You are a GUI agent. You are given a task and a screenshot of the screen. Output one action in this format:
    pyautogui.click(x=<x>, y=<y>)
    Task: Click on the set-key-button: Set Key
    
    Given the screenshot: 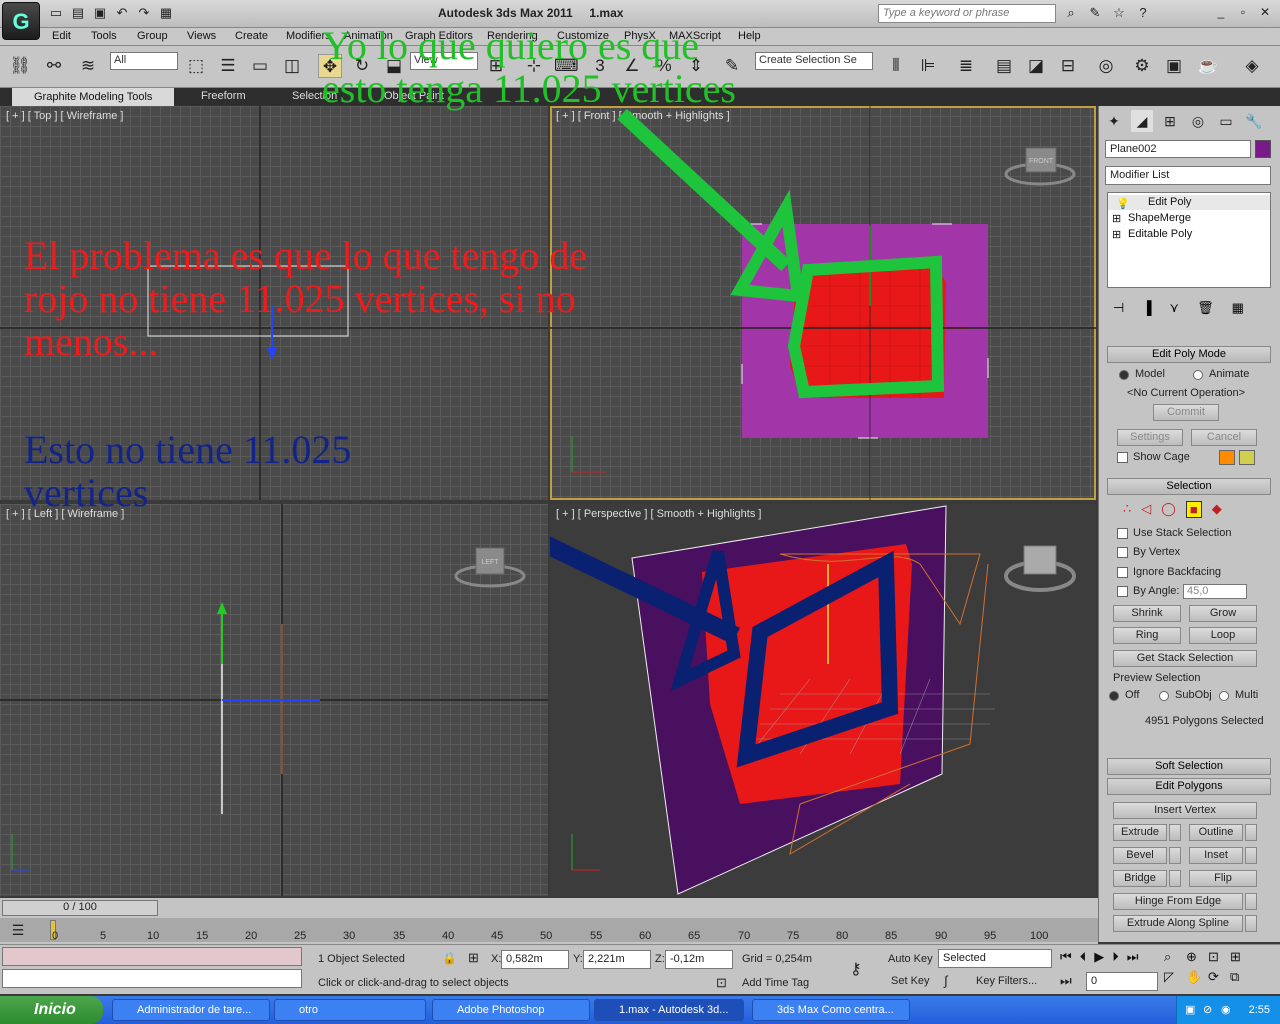 What is the action you would take?
    pyautogui.click(x=910, y=981)
    